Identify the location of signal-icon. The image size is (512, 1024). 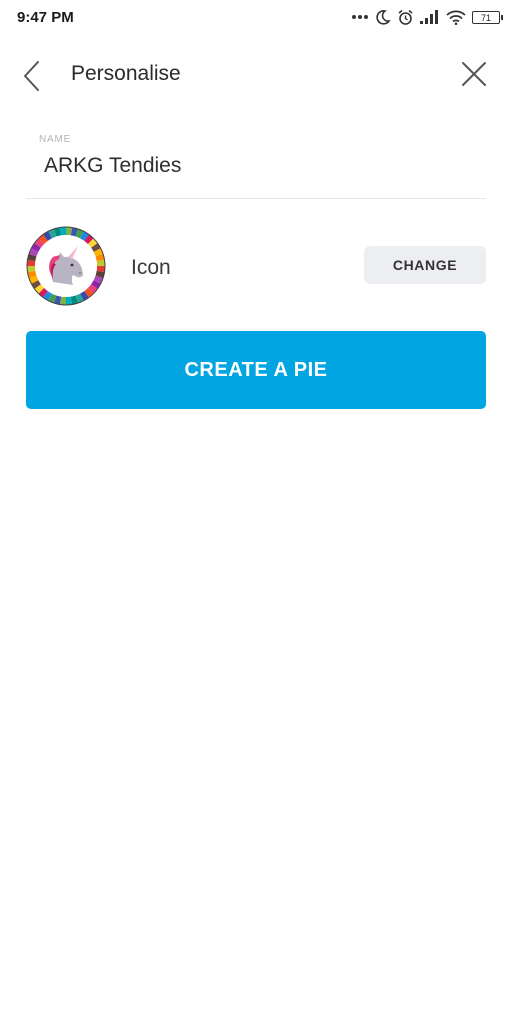
(430, 17).